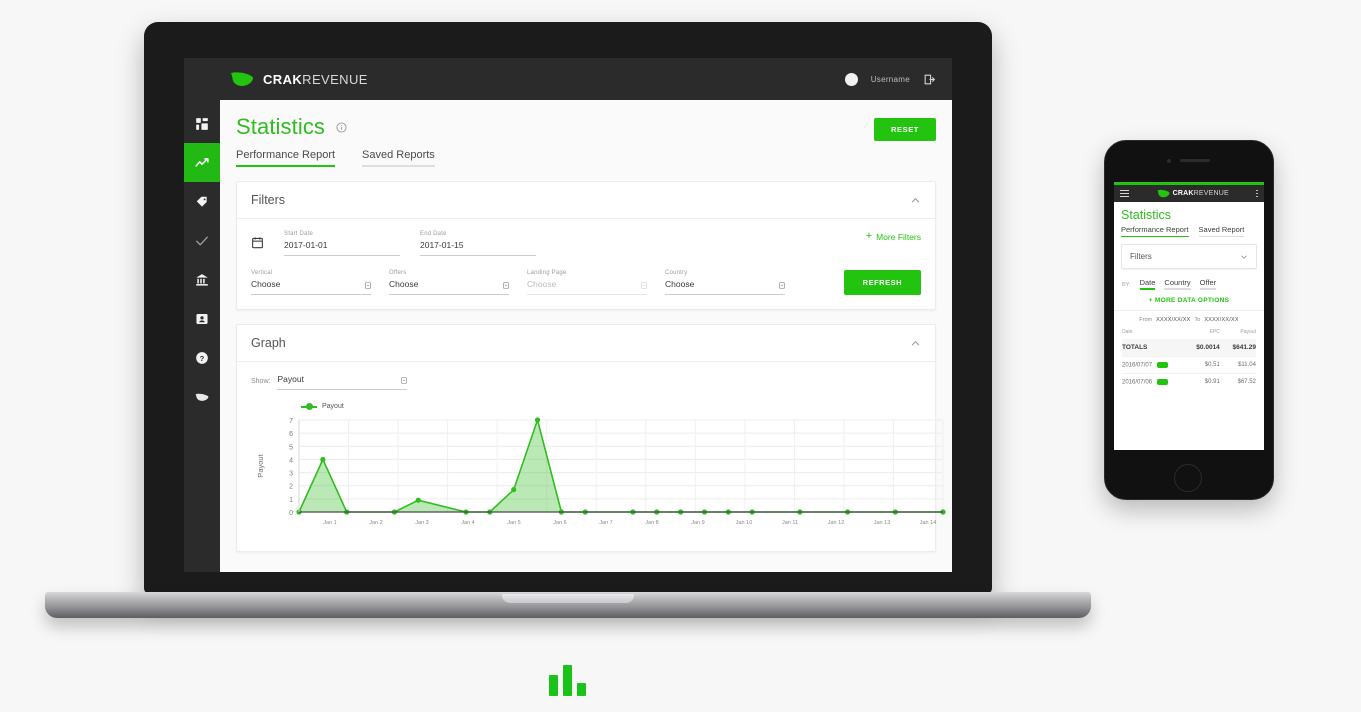  What do you see at coordinates (291, 447) in the screenshot?
I see `svg-text: 5` at bounding box center [291, 447].